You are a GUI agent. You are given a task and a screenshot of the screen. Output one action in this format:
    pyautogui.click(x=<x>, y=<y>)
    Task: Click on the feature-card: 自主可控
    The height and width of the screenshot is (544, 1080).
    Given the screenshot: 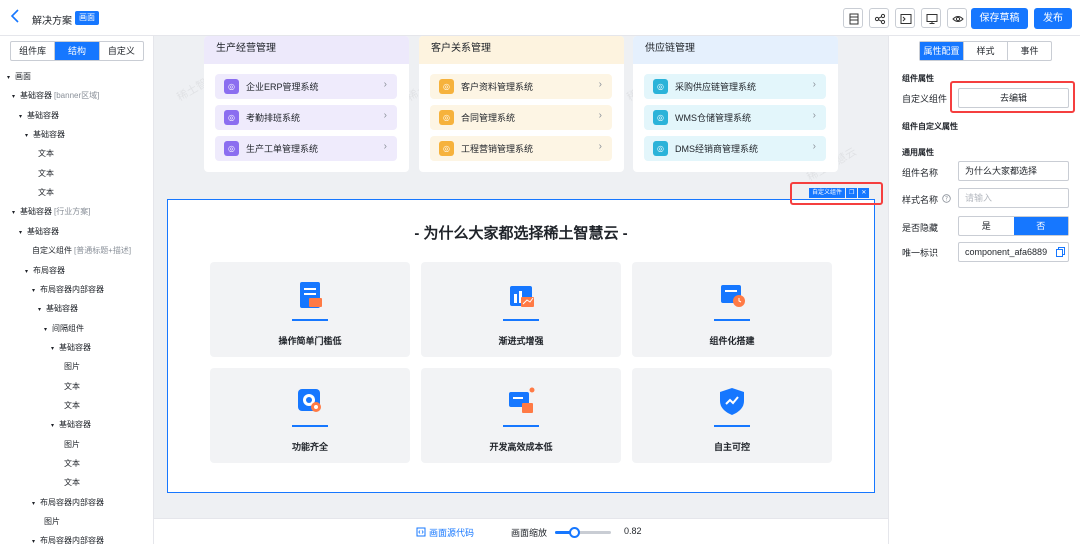 What is the action you would take?
    pyautogui.click(x=732, y=415)
    